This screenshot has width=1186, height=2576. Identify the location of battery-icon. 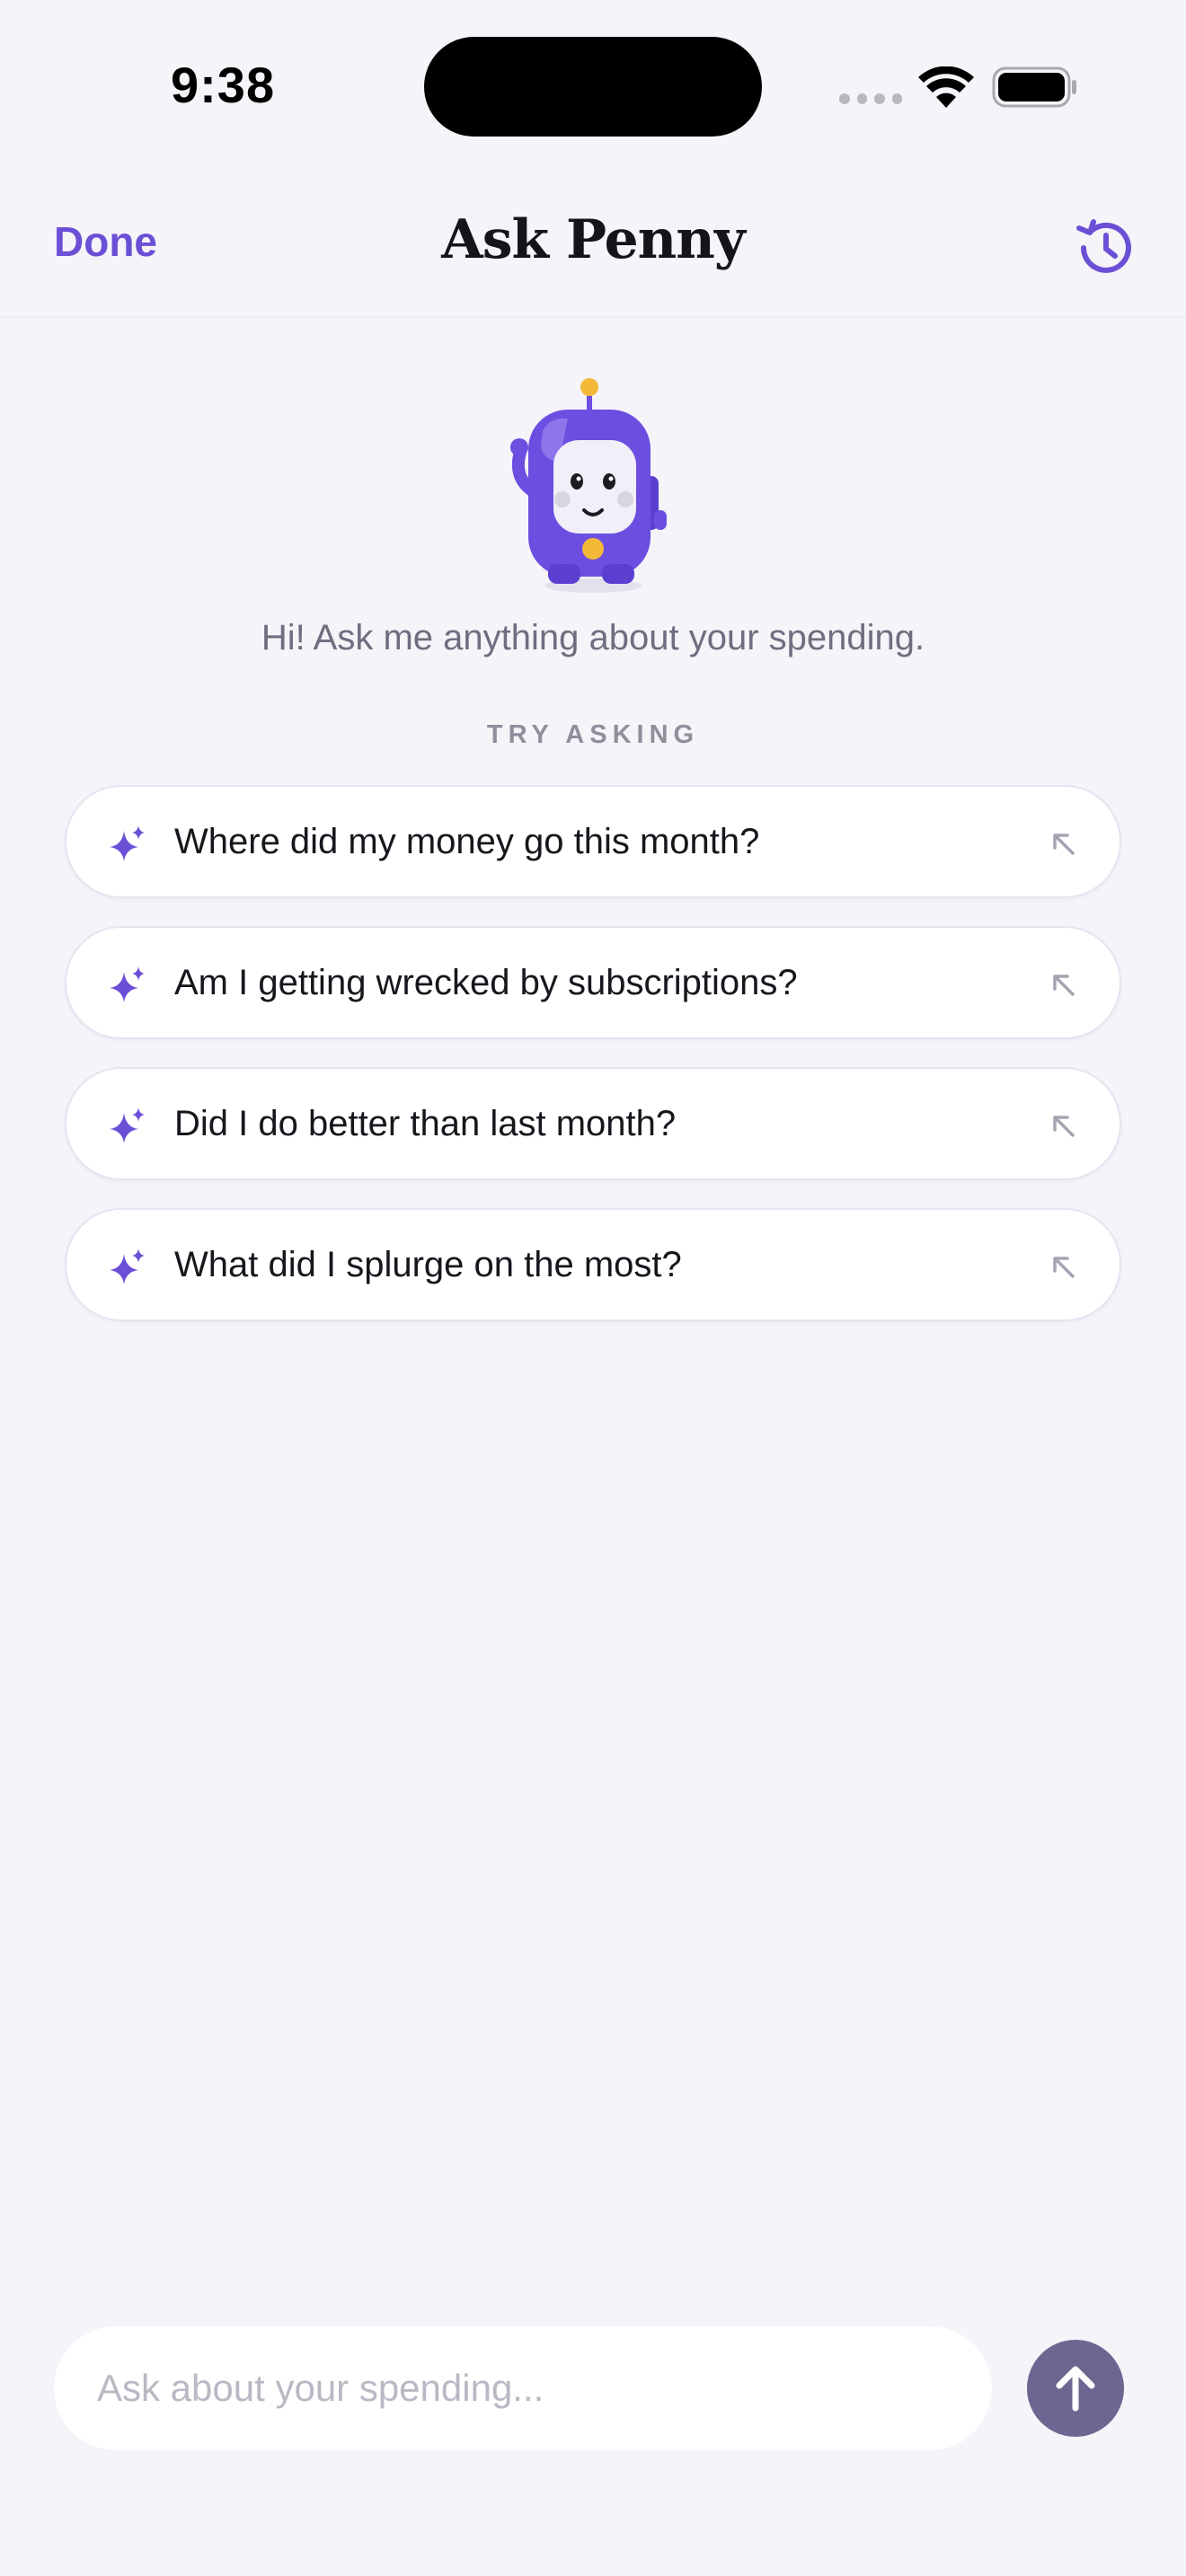
(1034, 87).